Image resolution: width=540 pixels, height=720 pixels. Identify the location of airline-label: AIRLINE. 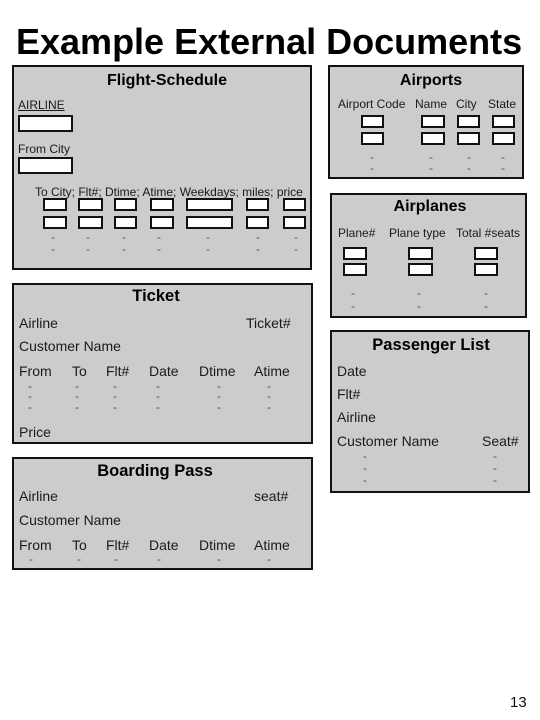
(41, 105).